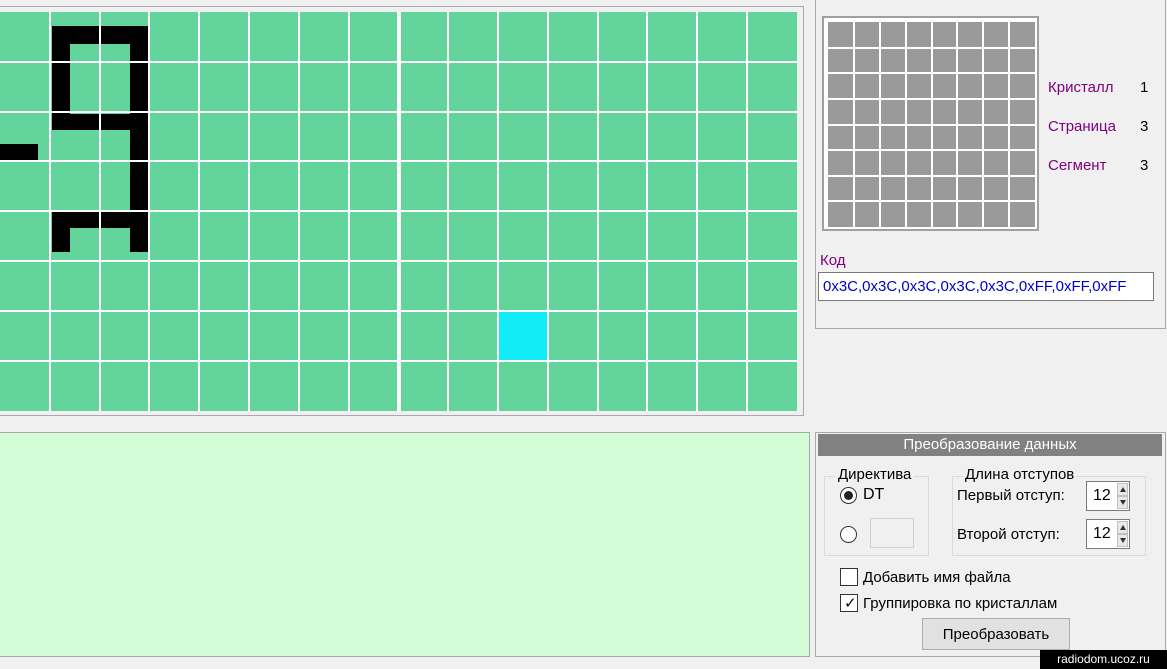 The image size is (1167, 669). Describe the element at coordinates (1008, 534) in the screenshot. I see `second-indent-label: Второй отступ:` at that location.